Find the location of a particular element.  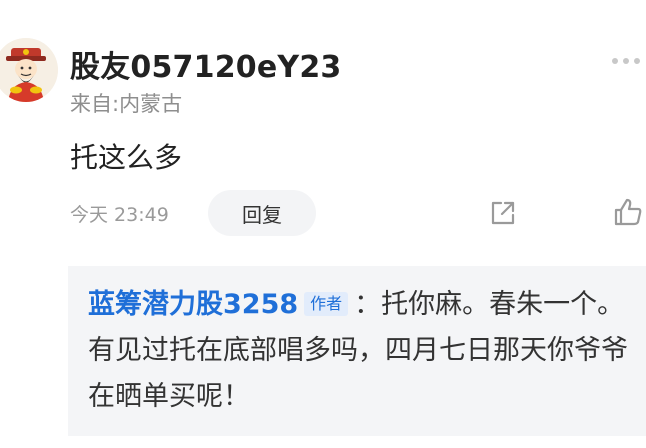

reply-button: 回复 is located at coordinates (262, 213).